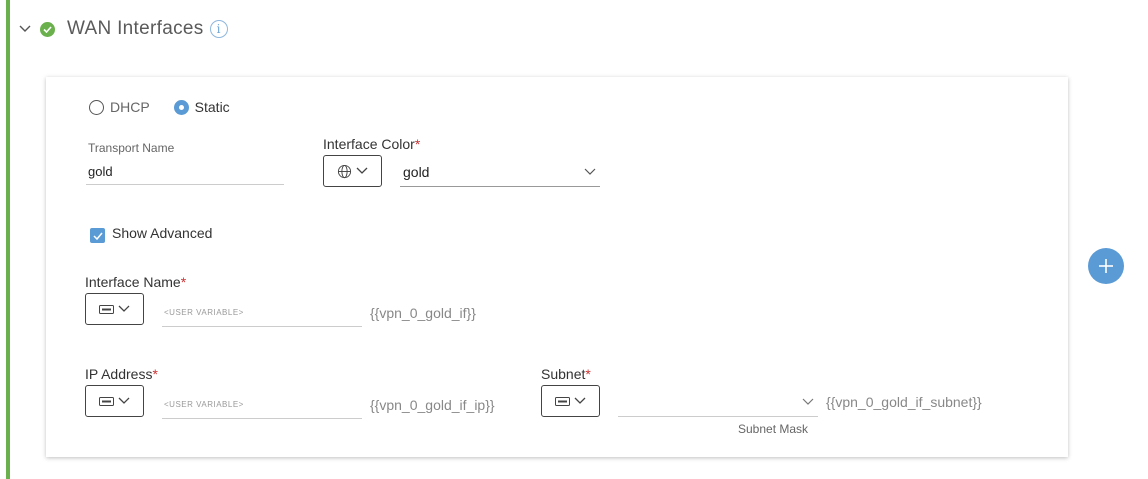 The image size is (1148, 479). I want to click on show-advanced-label: Show Advanced, so click(162, 233).